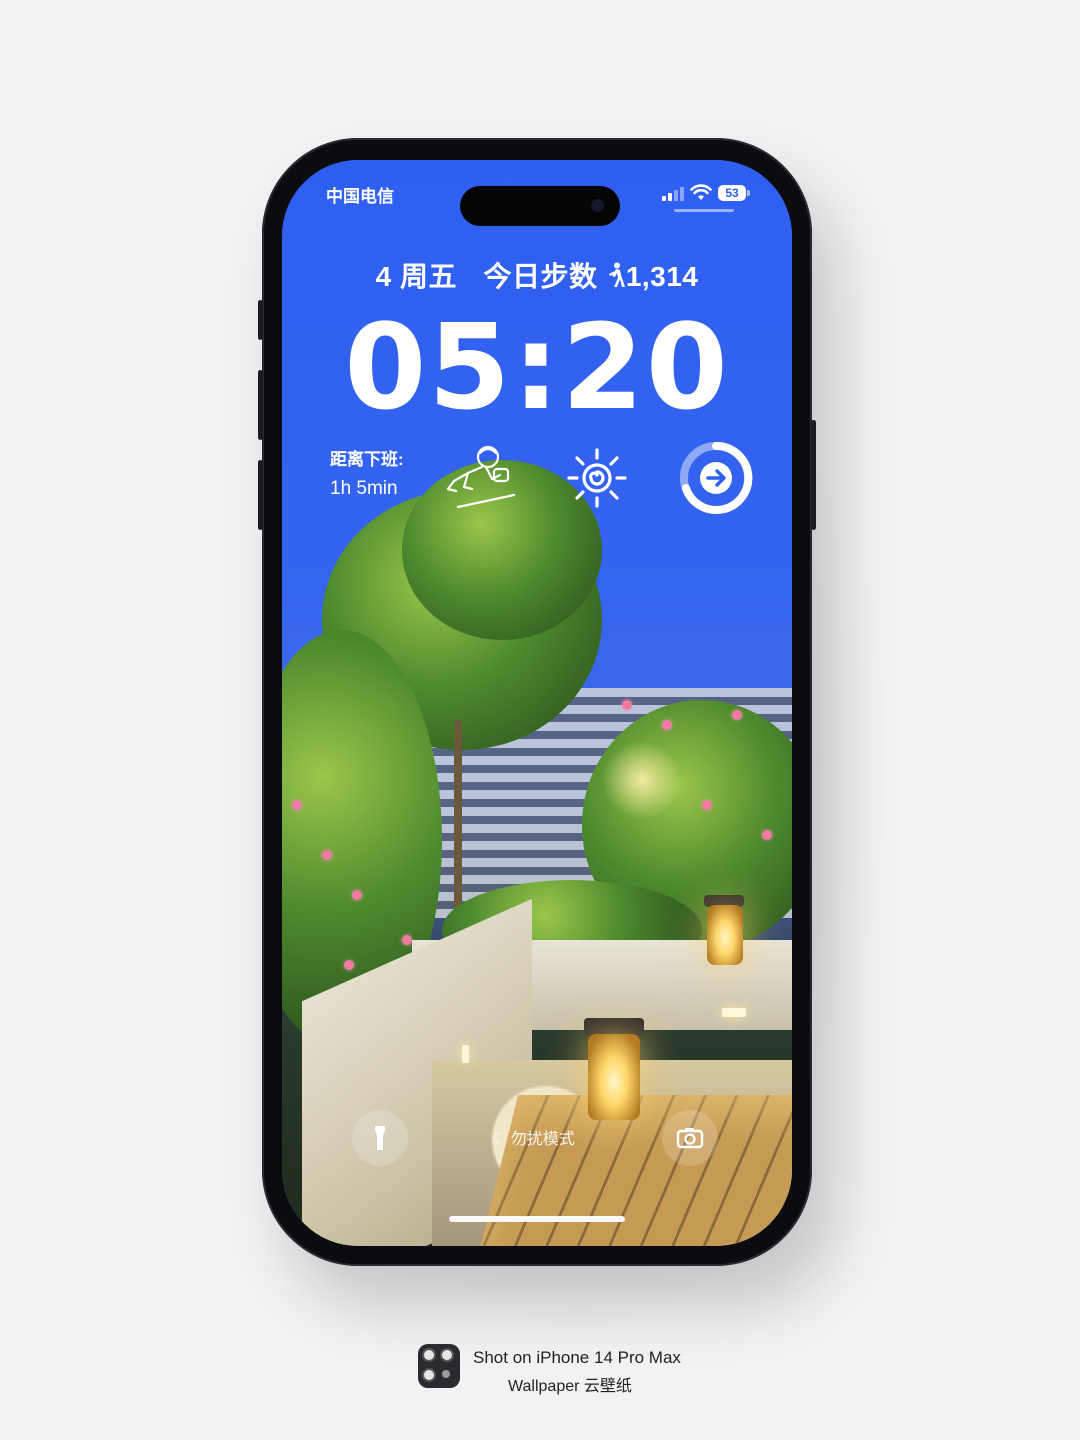 The image size is (1080, 1440). What do you see at coordinates (662, 276) in the screenshot?
I see `steps-value: 1,314` at bounding box center [662, 276].